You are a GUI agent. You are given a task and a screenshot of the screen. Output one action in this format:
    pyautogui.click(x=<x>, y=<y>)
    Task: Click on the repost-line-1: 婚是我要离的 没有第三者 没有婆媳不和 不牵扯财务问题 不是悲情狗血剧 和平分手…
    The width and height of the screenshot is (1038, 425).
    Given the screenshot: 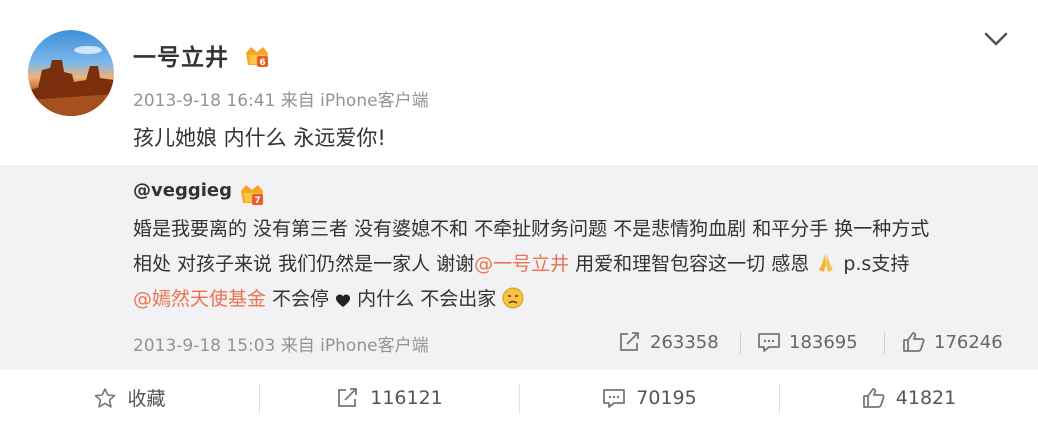 What is the action you would take?
    pyautogui.click(x=531, y=229)
    